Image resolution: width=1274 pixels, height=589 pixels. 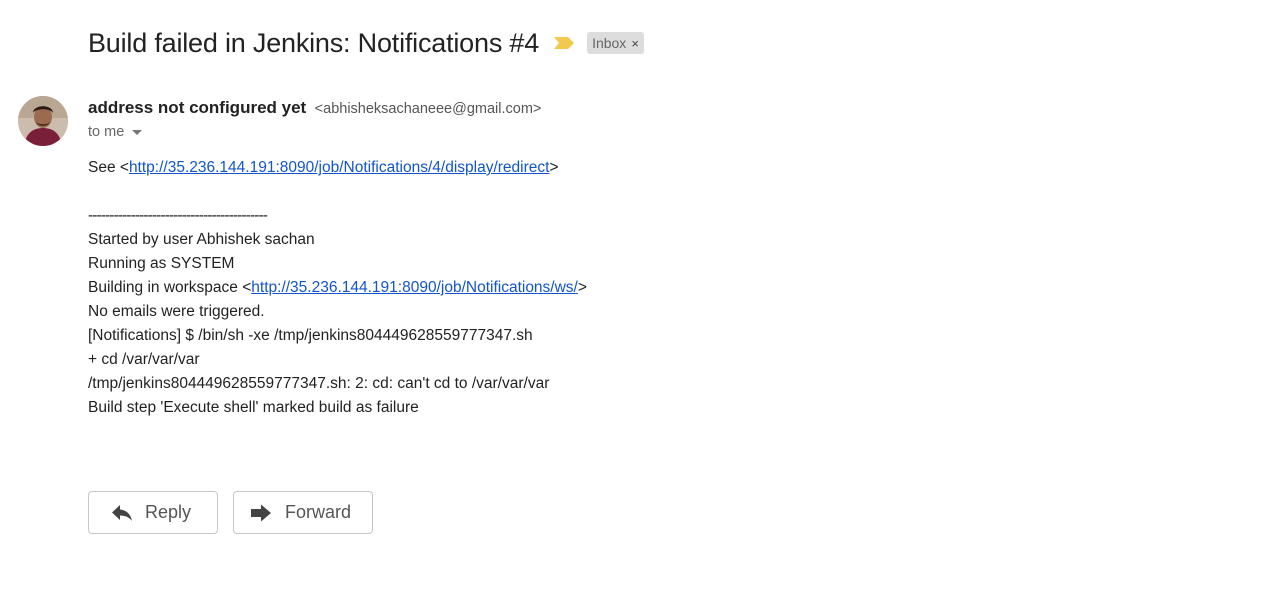 I want to click on importance-marker-icon, so click(x=564, y=43).